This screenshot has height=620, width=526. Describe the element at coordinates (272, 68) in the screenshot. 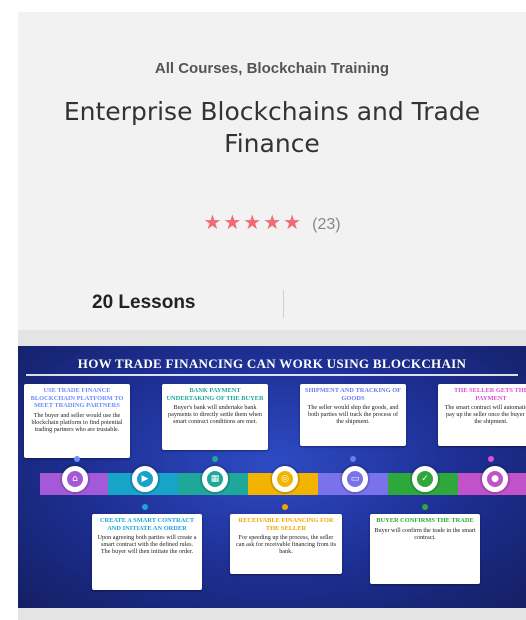

I see `course-categories: All Courses, Blockchain Training` at that location.